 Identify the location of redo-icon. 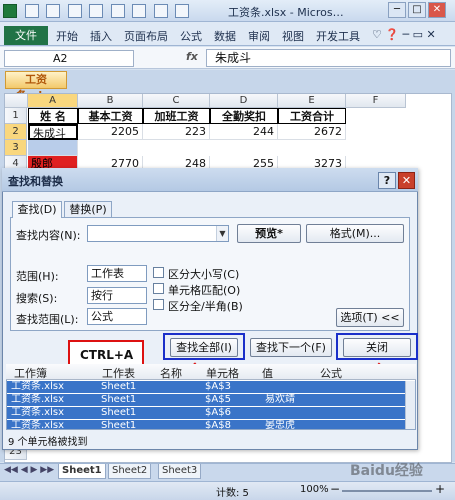
(74, 11).